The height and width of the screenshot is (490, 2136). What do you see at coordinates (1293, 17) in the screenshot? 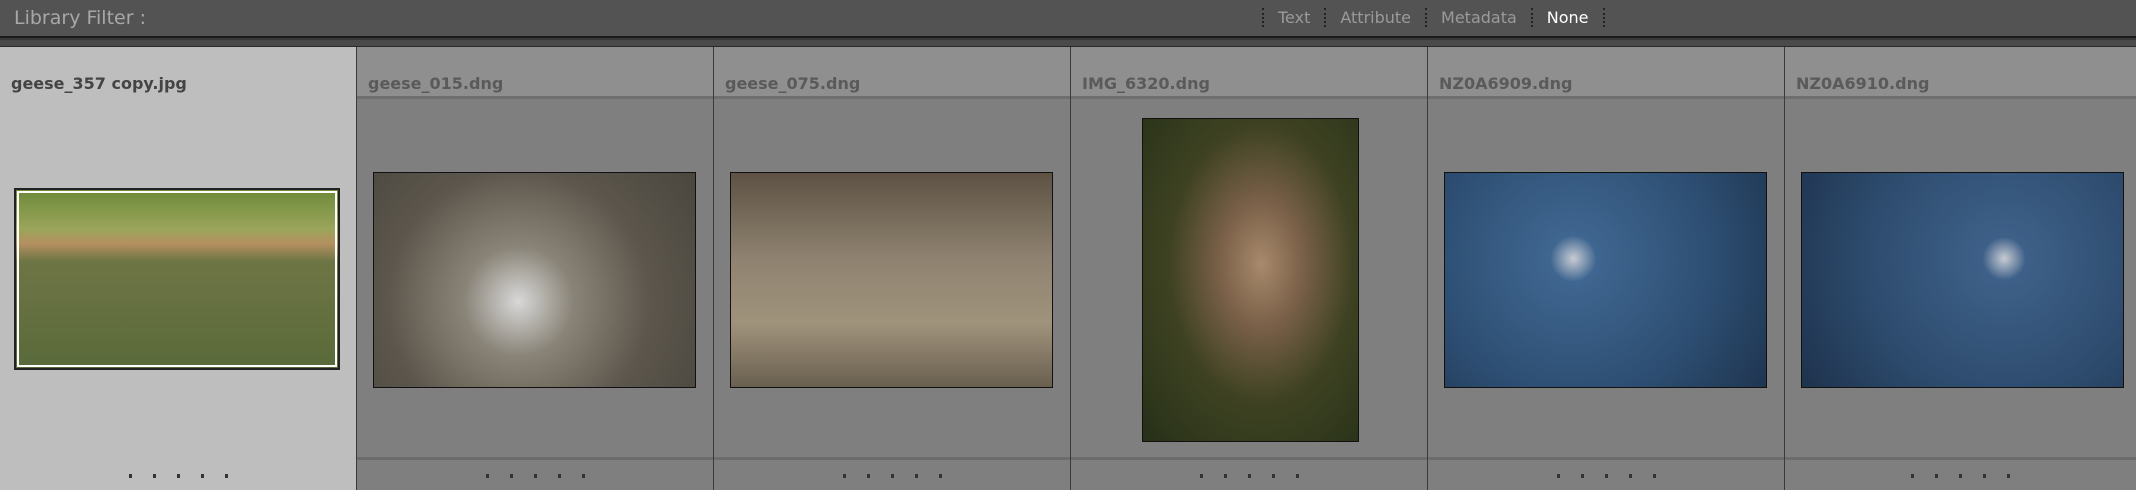
I see `filter-text: Text` at bounding box center [1293, 17].